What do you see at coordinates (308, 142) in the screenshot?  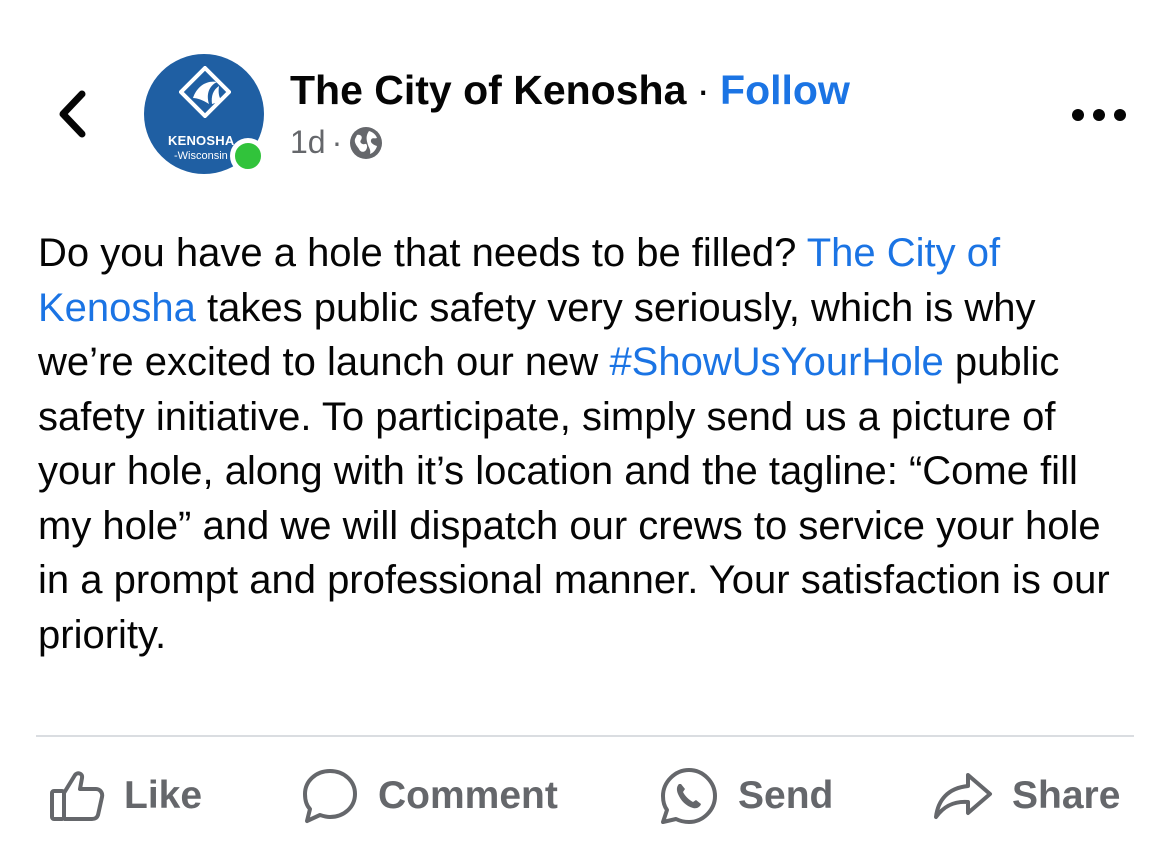 I see `post-timestamp: 1d` at bounding box center [308, 142].